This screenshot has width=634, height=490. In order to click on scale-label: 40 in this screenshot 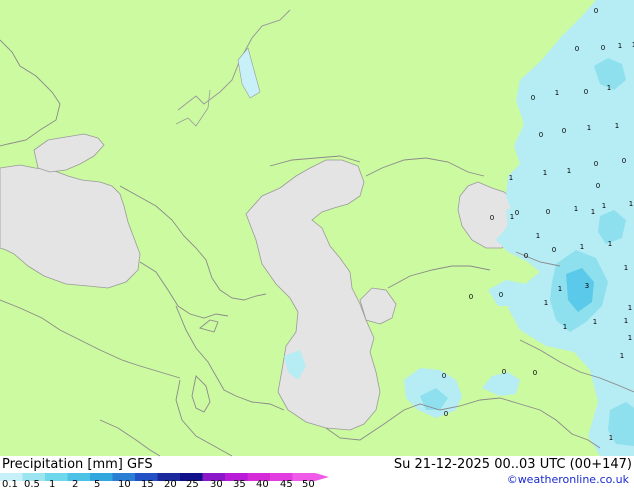, I will do `click(262, 484)`.